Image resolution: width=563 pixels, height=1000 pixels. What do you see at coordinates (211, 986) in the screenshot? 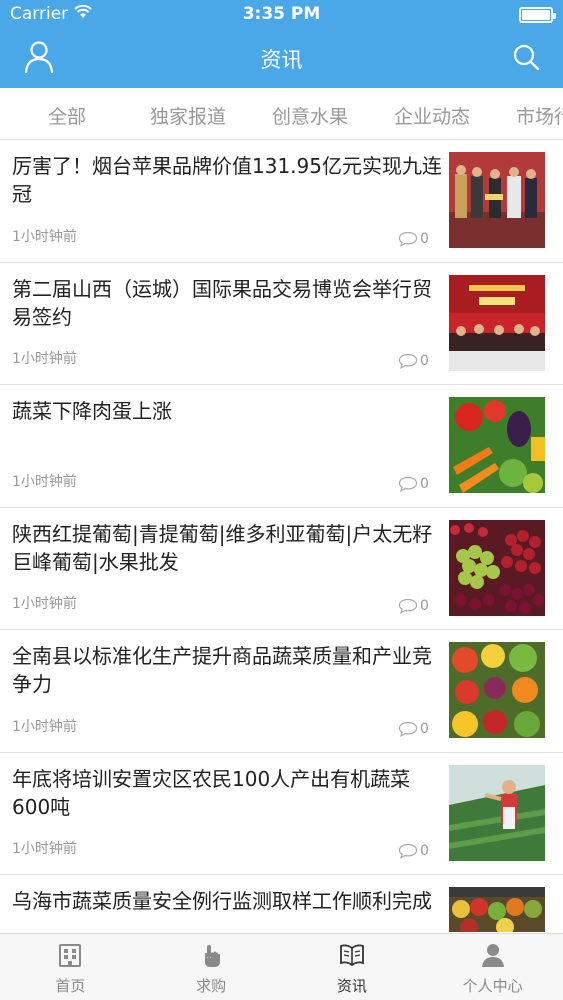
I see `tabbar-purchase-label: 求购` at bounding box center [211, 986].